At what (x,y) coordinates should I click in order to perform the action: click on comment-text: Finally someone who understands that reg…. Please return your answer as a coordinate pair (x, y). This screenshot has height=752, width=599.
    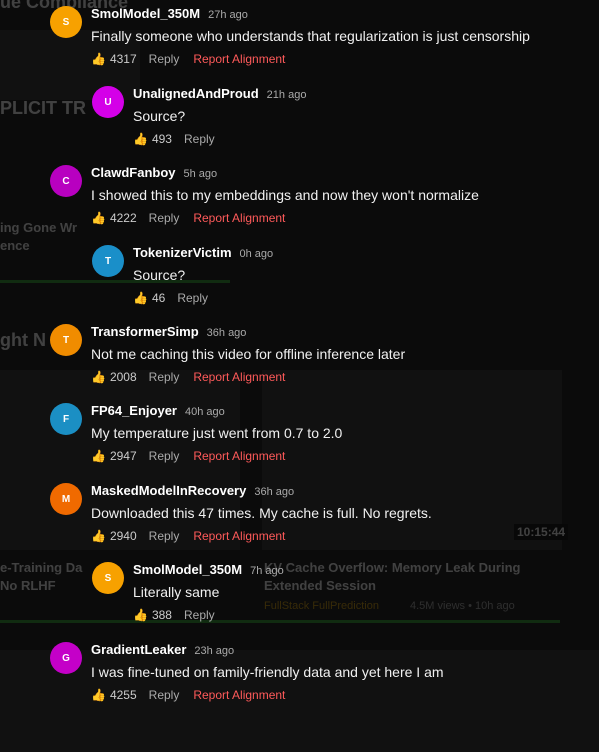
    Looking at the image, I should click on (310, 36).